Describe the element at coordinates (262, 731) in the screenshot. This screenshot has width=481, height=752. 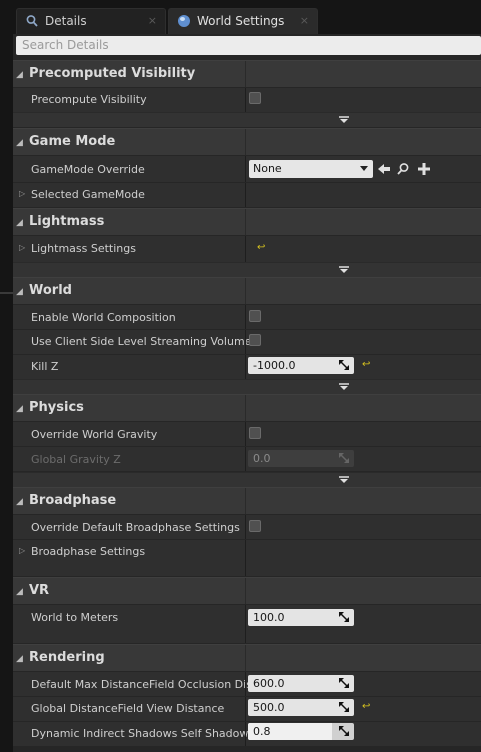
I see `number-value: 0.8` at that location.